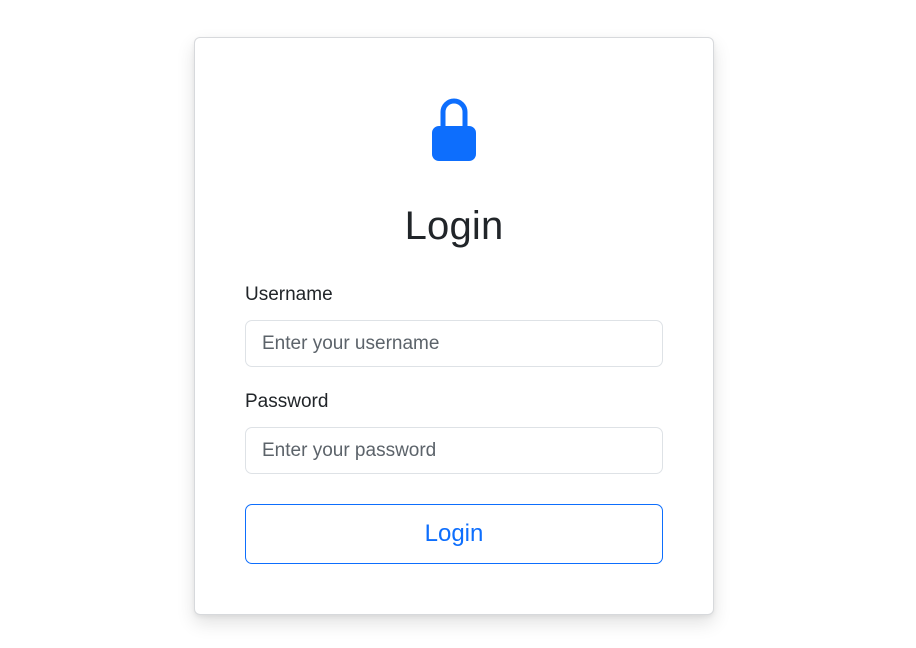  I want to click on lock-icon, so click(454, 129).